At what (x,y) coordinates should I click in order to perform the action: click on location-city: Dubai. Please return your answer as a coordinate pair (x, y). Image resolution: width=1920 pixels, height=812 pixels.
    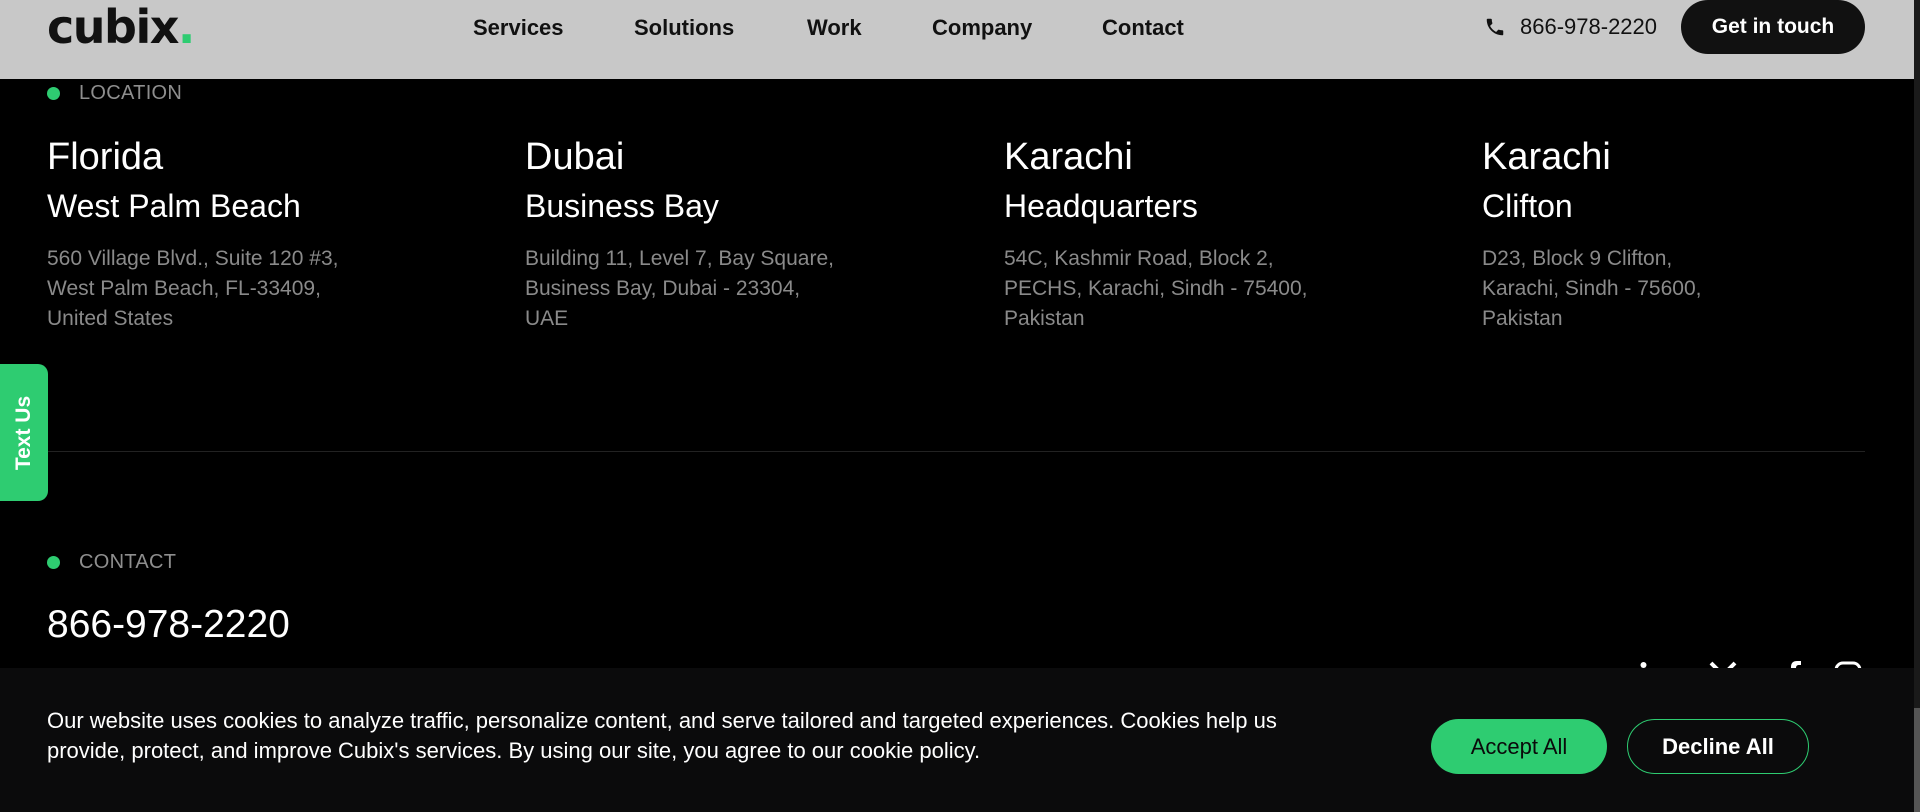
    Looking at the image, I should click on (575, 157).